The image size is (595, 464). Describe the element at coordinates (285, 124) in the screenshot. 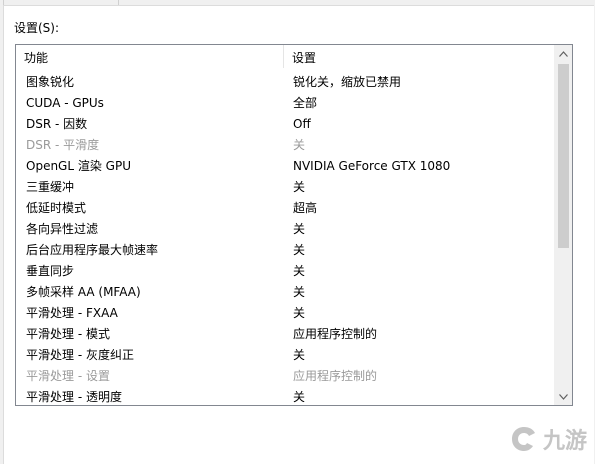

I see `setting-row: DSR - 因数 Off` at that location.